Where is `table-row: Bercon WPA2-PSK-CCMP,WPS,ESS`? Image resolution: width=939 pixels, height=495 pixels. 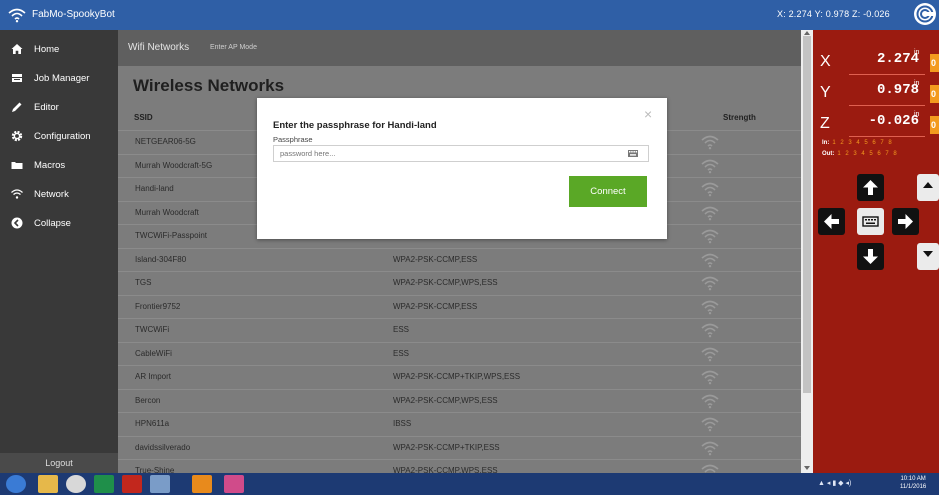
table-row: Bercon WPA2-PSK-CCMP,WPS,ESS is located at coordinates (459, 400).